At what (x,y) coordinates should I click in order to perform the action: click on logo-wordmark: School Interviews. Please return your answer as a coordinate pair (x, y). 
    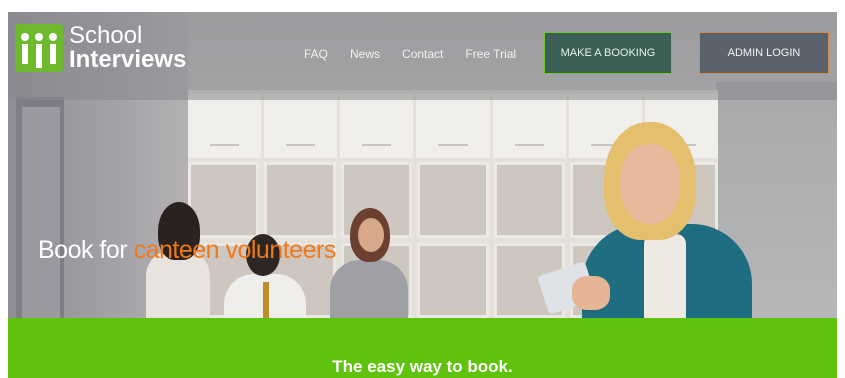
    Looking at the image, I should click on (127, 48).